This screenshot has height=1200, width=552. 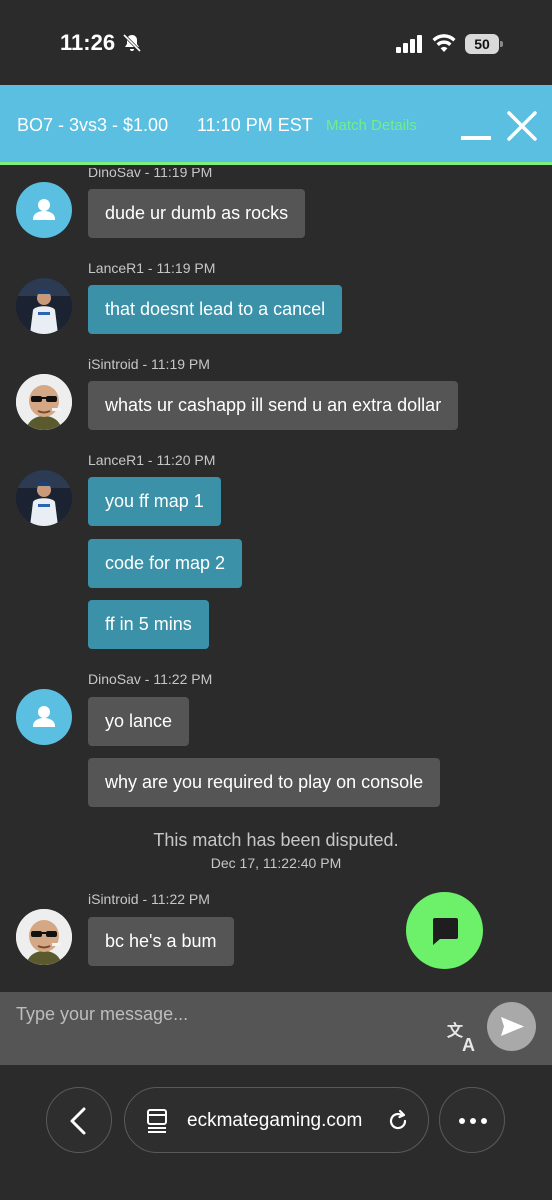 I want to click on wifi-icon, so click(x=444, y=43).